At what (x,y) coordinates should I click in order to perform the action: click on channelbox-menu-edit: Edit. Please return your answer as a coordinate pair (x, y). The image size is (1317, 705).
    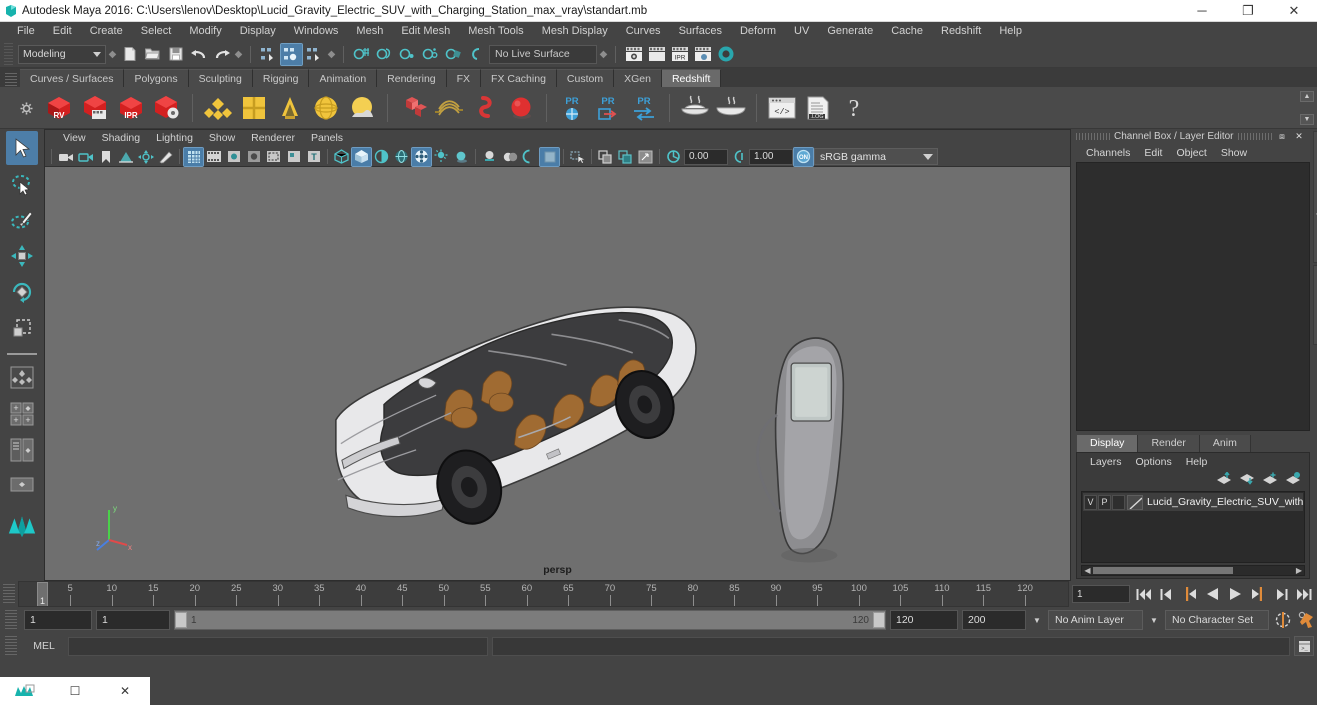
    Looking at the image, I should click on (1153, 153).